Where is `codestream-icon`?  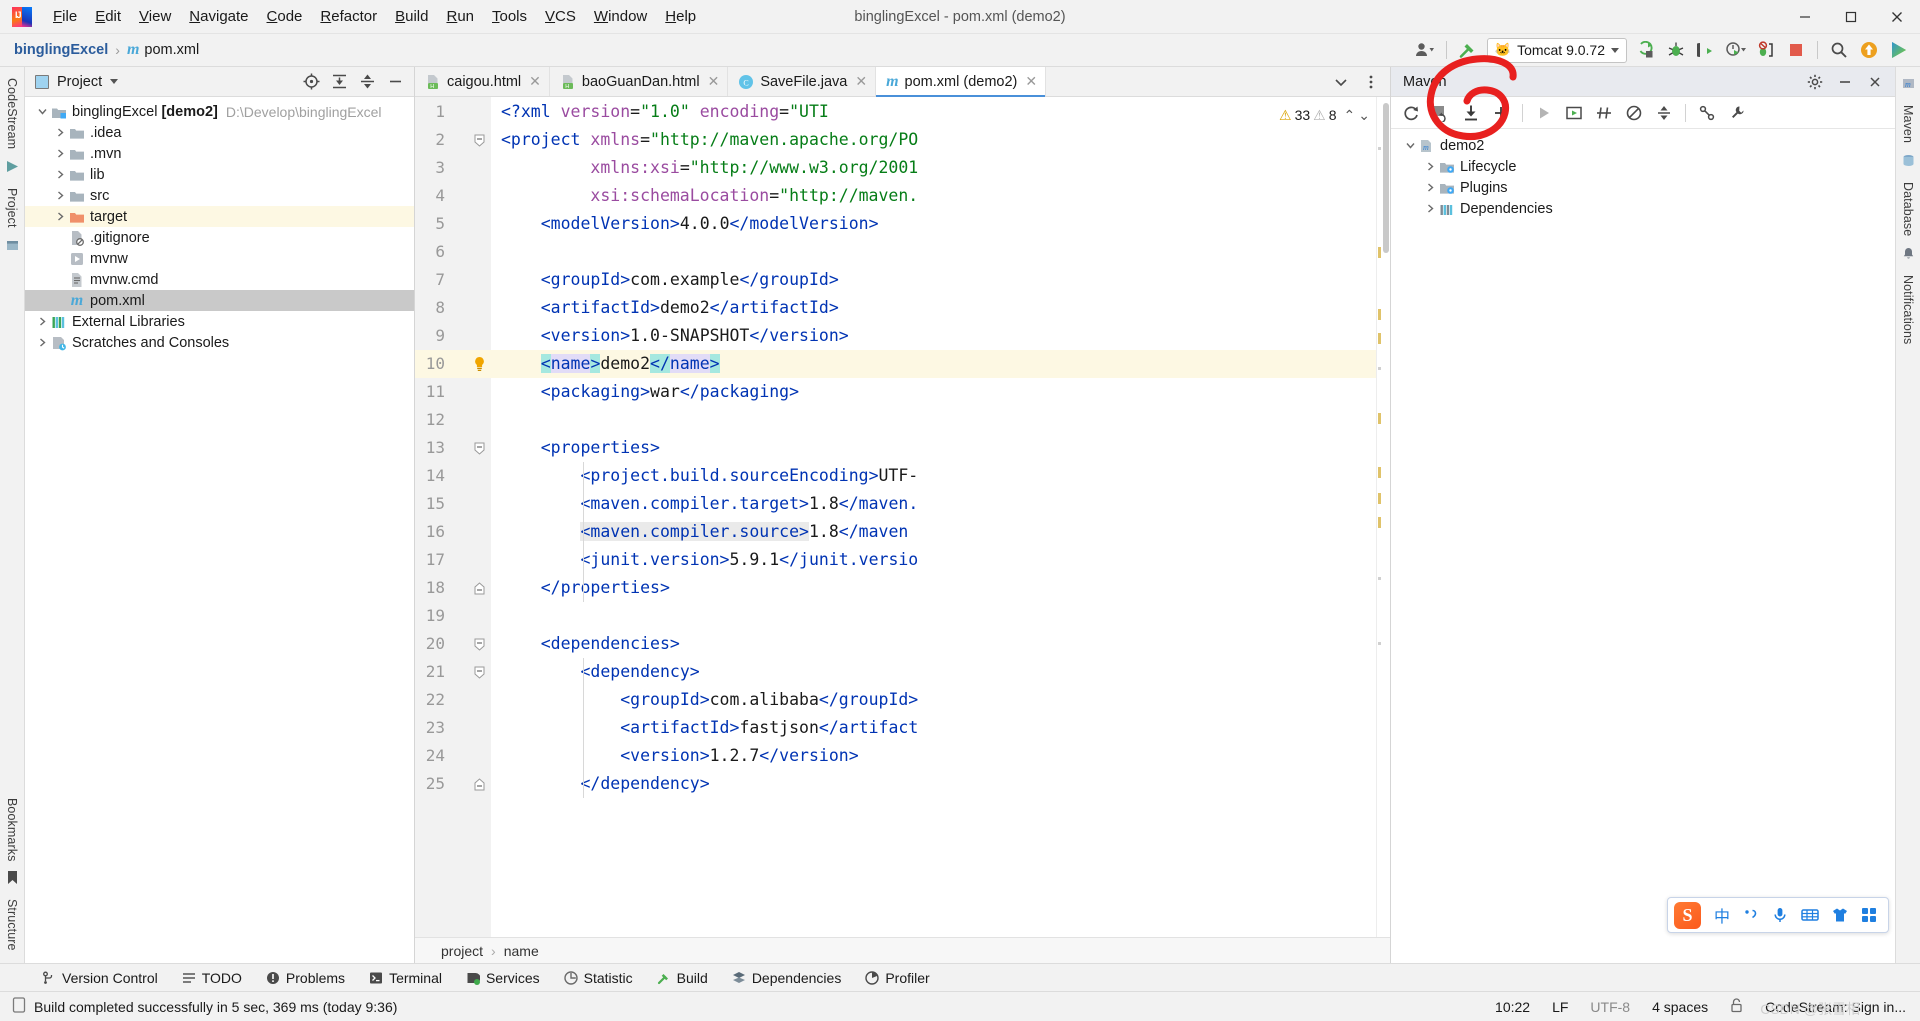
codestream-icon is located at coordinates (1899, 50).